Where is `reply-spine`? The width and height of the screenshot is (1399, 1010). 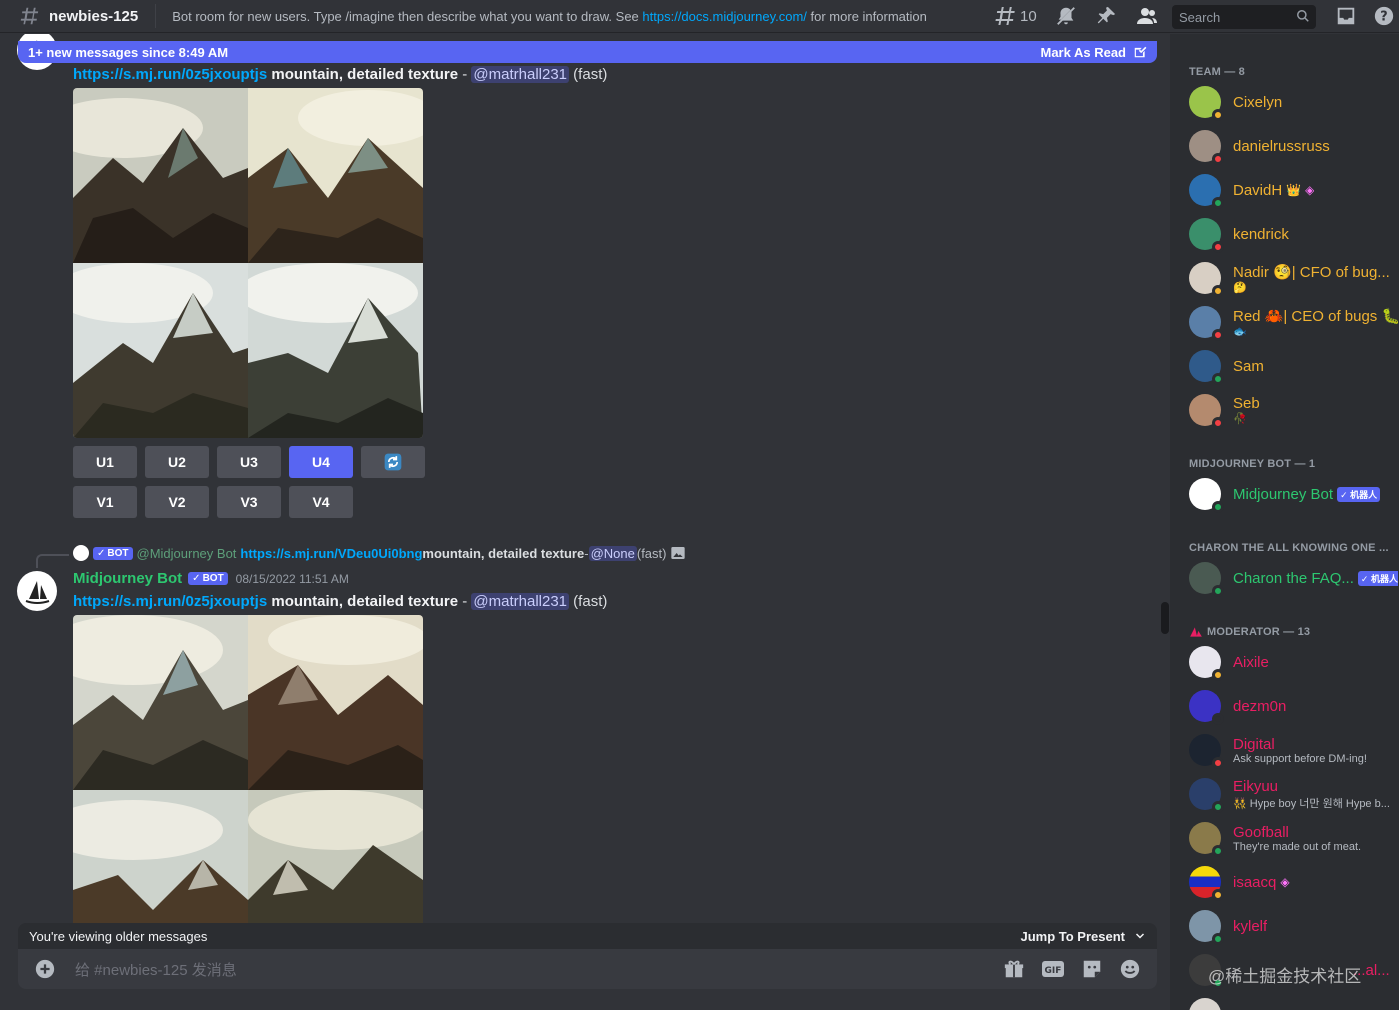
reply-spine is located at coordinates (52, 561).